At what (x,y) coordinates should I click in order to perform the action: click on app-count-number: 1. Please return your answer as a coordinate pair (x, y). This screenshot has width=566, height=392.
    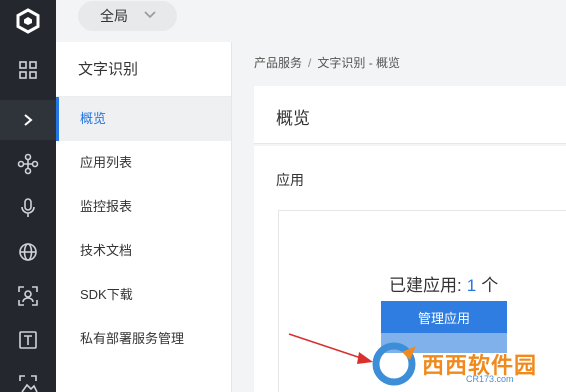
    Looking at the image, I should click on (471, 285).